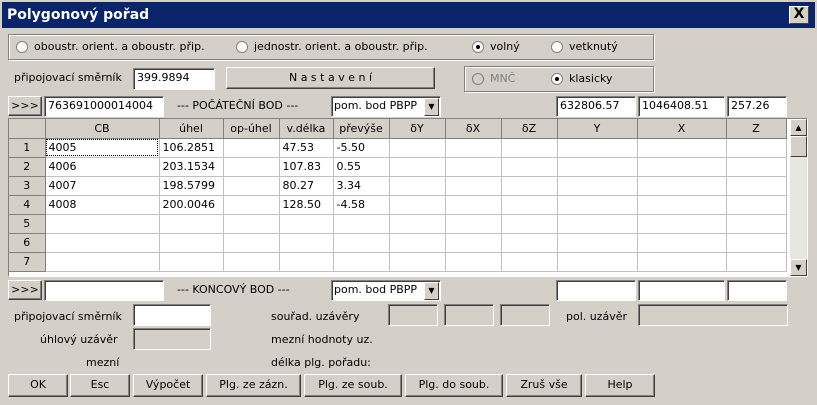 Image resolution: width=817 pixels, height=405 pixels. What do you see at coordinates (27, 167) in the screenshot?
I see `row-header: 2` at bounding box center [27, 167].